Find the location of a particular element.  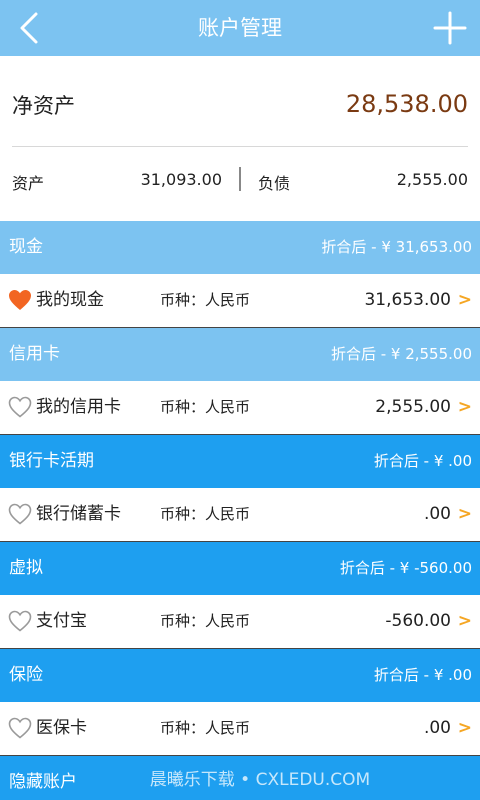

section-name: 隐藏账户 is located at coordinates (43, 782).